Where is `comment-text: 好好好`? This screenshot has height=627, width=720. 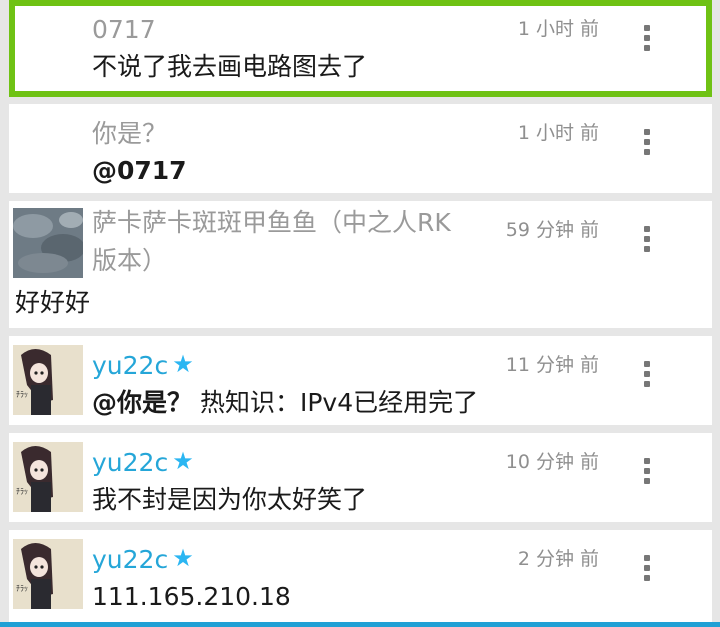
comment-text: 好好好 is located at coordinates (53, 302).